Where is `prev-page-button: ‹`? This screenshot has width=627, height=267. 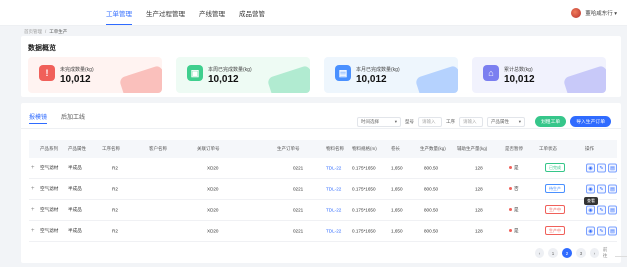
prev-page-button: ‹ is located at coordinates (539, 253).